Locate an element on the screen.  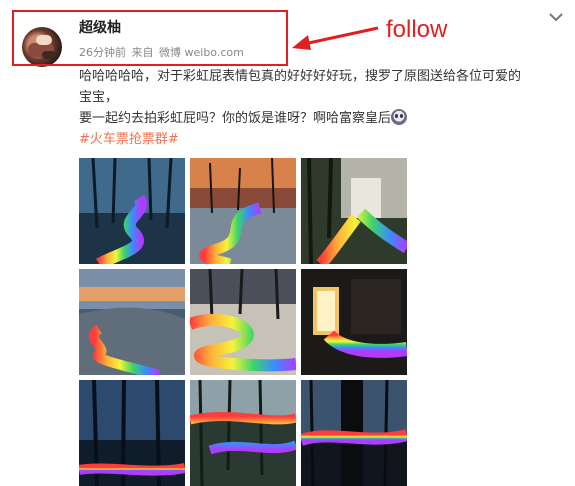
post-text-line: 宝宝， is located at coordinates (99, 97).